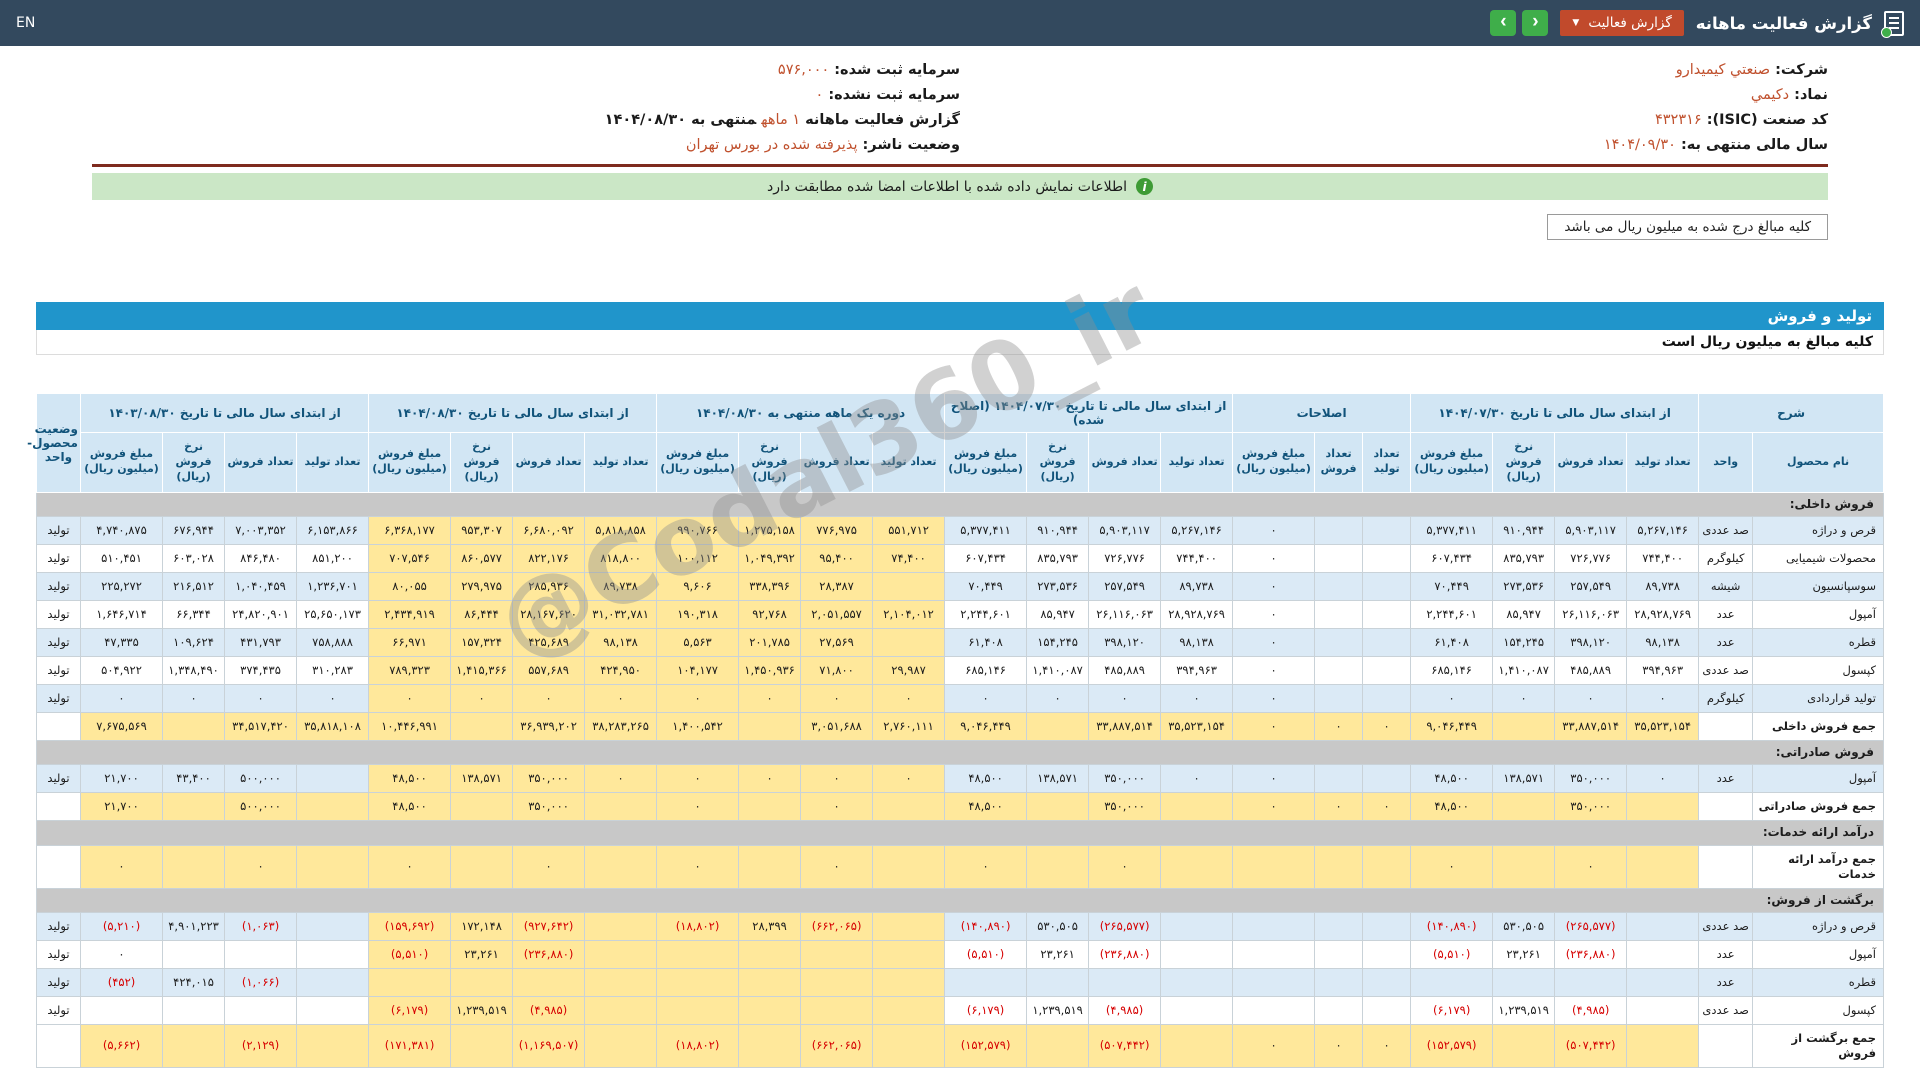 Image resolution: width=1920 pixels, height=1080 pixels. What do you see at coordinates (549, 586) in the screenshot?
I see `value-cell: ۲۸۵,۹۳۶` at bounding box center [549, 586].